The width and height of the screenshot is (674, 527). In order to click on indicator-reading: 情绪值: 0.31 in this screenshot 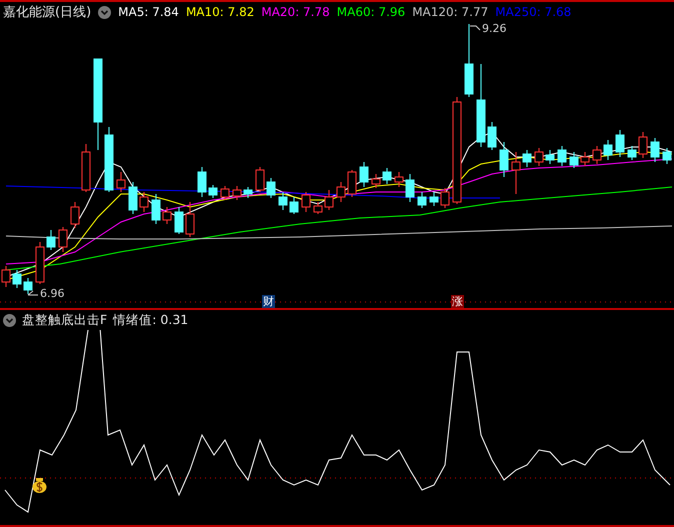, I will do `click(150, 320)`.